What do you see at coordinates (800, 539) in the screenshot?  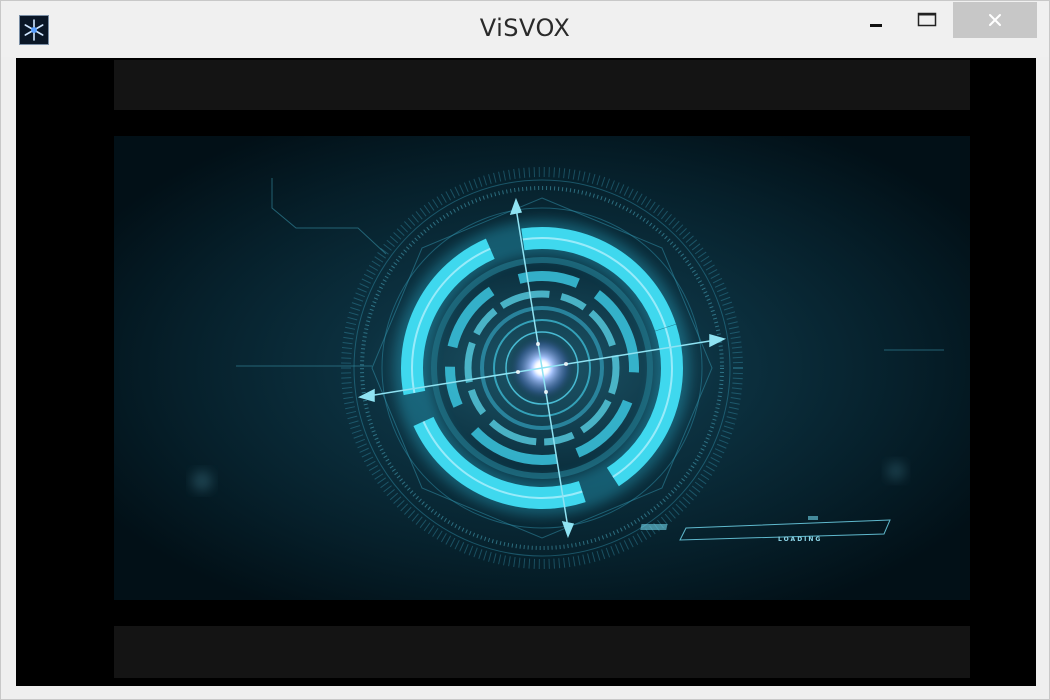 I see `loading-status-text: LOADING` at bounding box center [800, 539].